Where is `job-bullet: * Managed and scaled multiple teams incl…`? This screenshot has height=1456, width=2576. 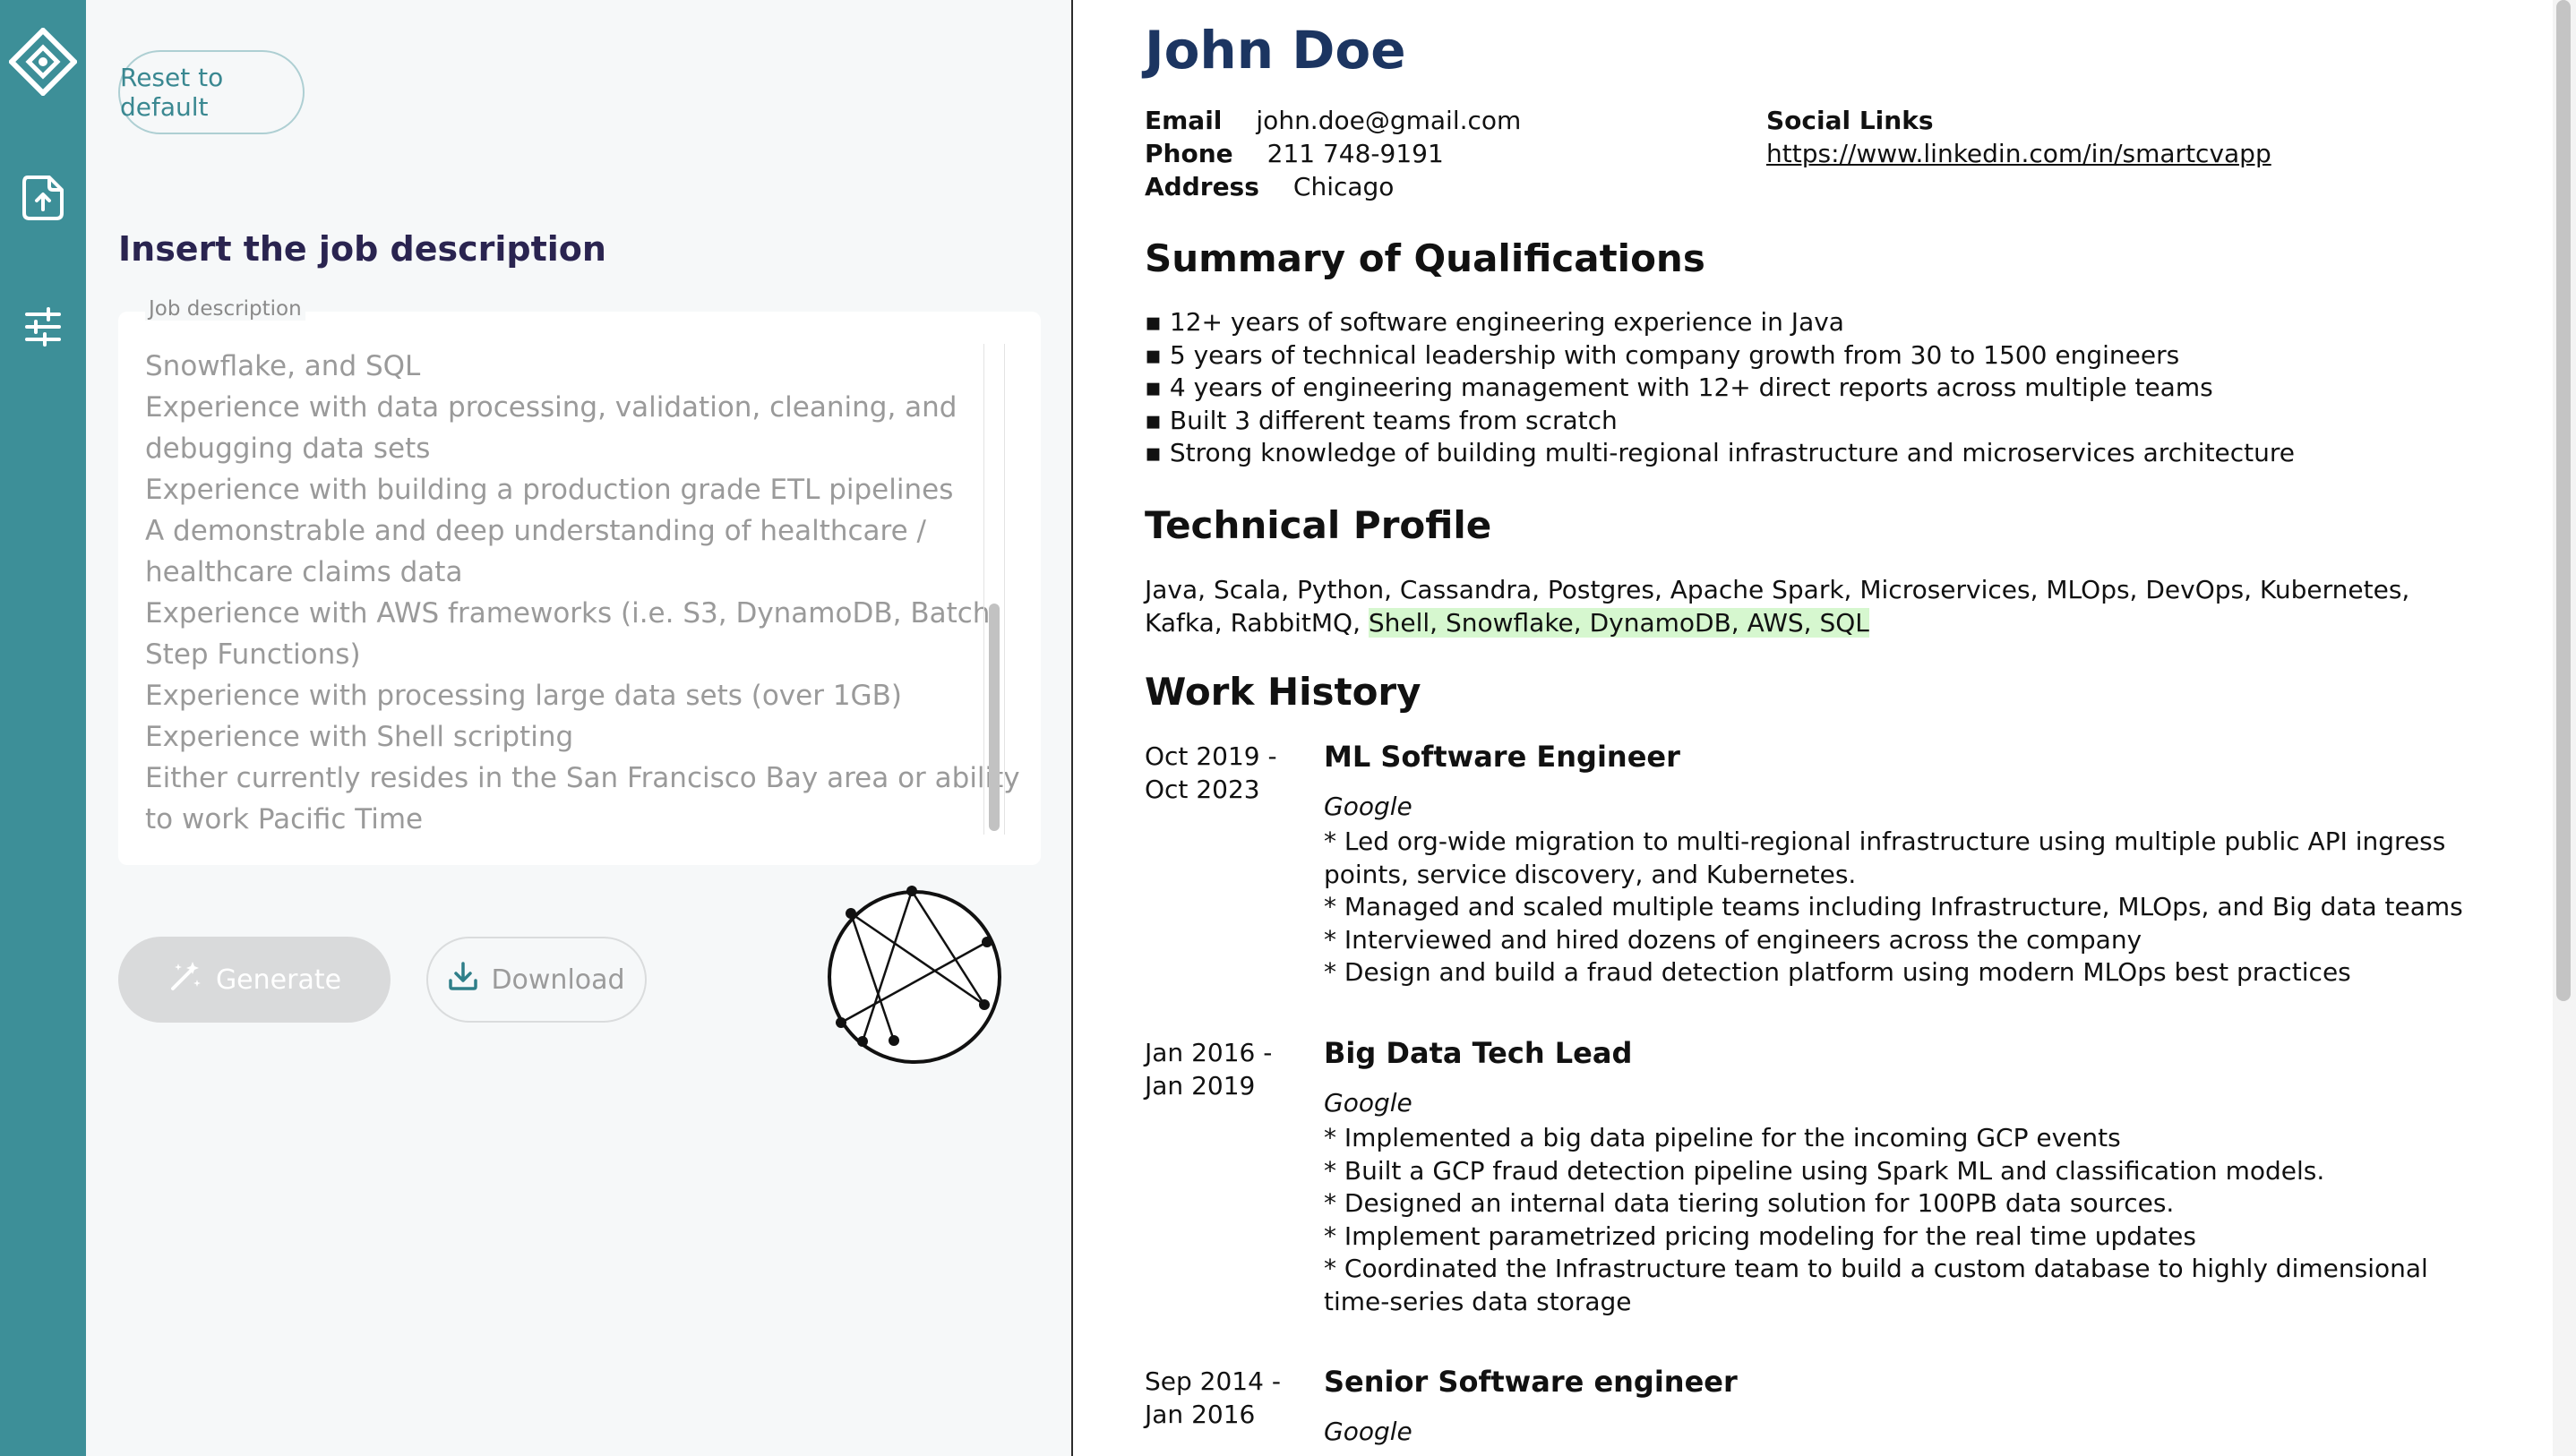 job-bullet: * Managed and scaled multiple teams incl… is located at coordinates (1893, 906).